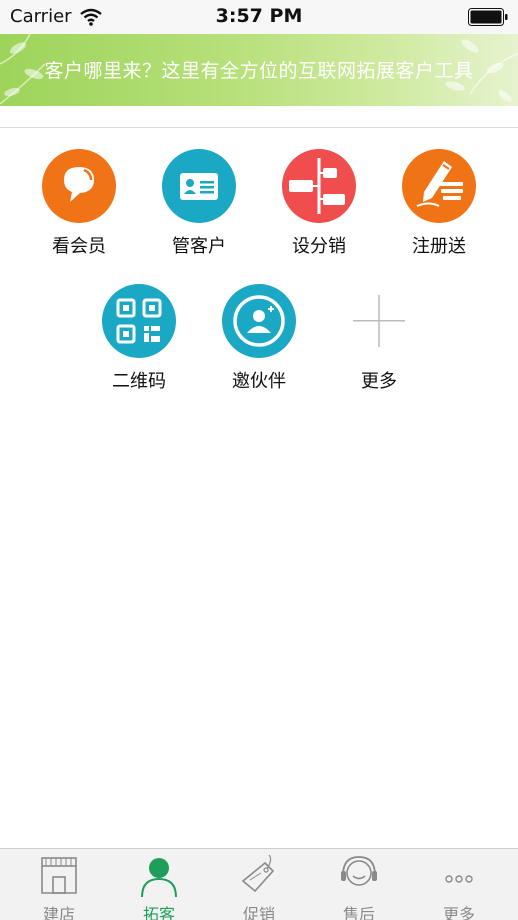  Describe the element at coordinates (199, 246) in the screenshot. I see `grid-item-label: 管客户` at that location.